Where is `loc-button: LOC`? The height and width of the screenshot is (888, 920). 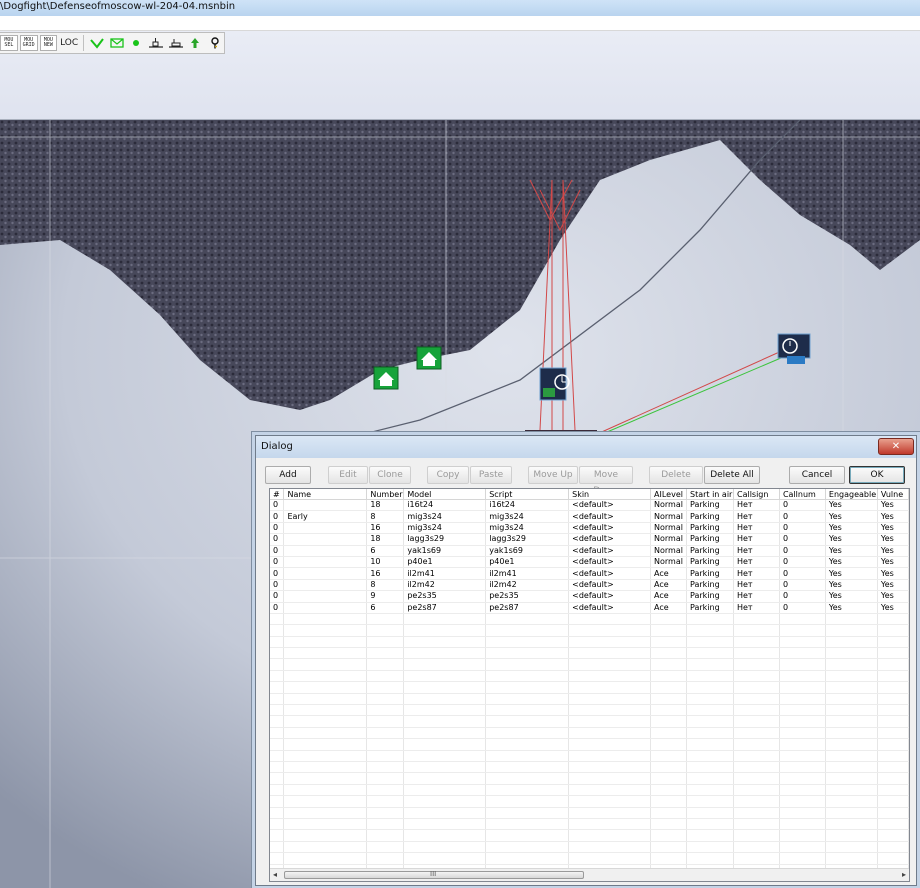
loc-button: LOC is located at coordinates (69, 43).